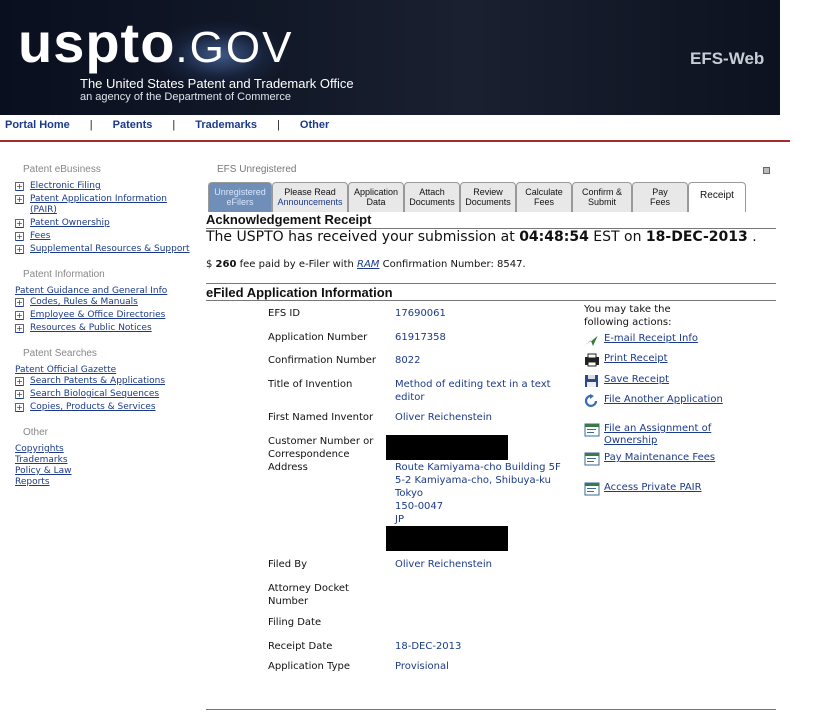 Image resolution: width=827 pixels, height=715 pixels. I want to click on sidebar-link-copyrights: Copyrights, so click(102, 449).